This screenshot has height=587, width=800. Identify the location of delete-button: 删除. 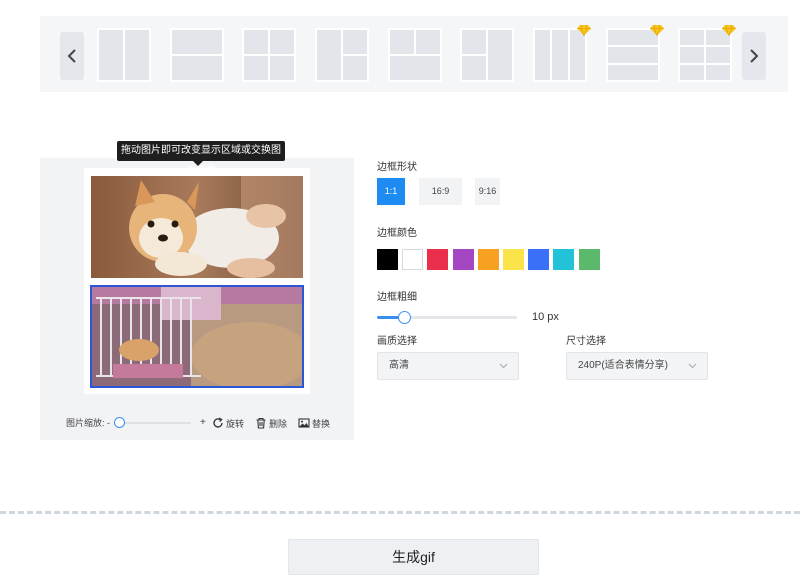
(271, 423).